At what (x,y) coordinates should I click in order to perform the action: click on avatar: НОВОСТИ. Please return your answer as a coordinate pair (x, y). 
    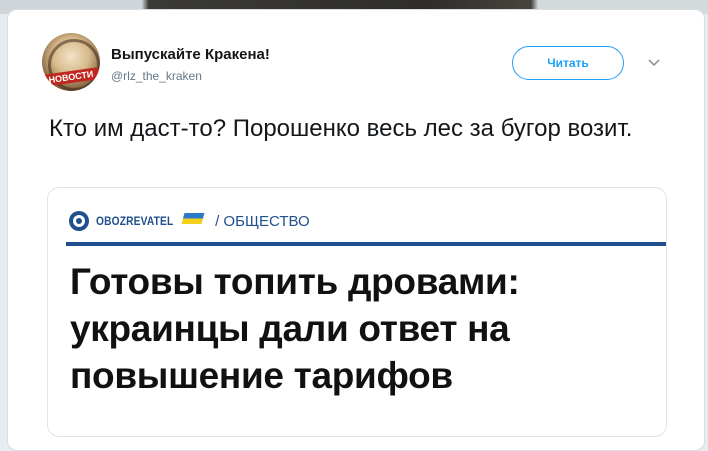
    Looking at the image, I should click on (71, 62).